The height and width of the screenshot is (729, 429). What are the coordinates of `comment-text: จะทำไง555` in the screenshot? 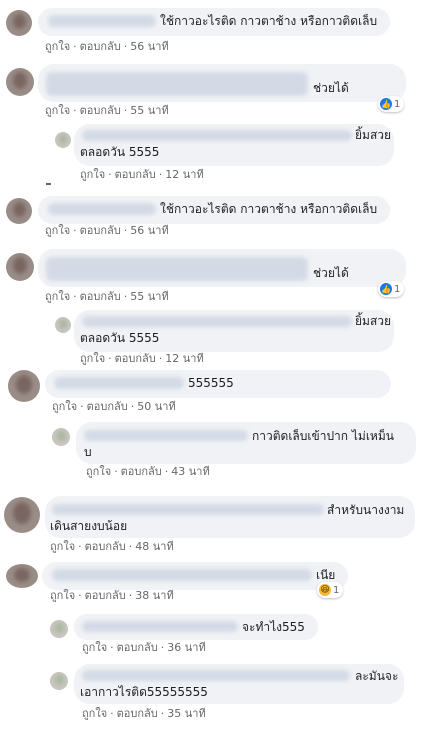 It's located at (273, 627).